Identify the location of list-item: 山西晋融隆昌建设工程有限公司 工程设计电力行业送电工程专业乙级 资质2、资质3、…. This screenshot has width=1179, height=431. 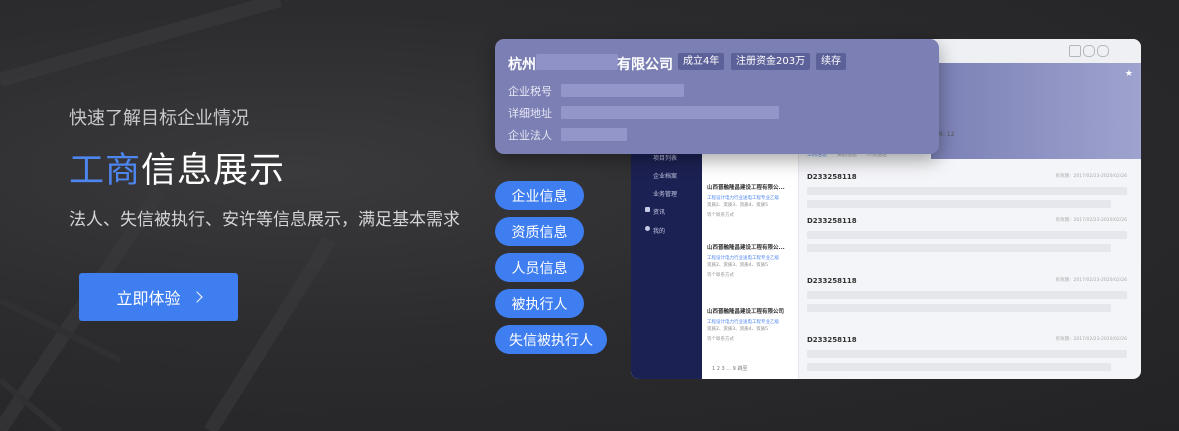
(751, 324).